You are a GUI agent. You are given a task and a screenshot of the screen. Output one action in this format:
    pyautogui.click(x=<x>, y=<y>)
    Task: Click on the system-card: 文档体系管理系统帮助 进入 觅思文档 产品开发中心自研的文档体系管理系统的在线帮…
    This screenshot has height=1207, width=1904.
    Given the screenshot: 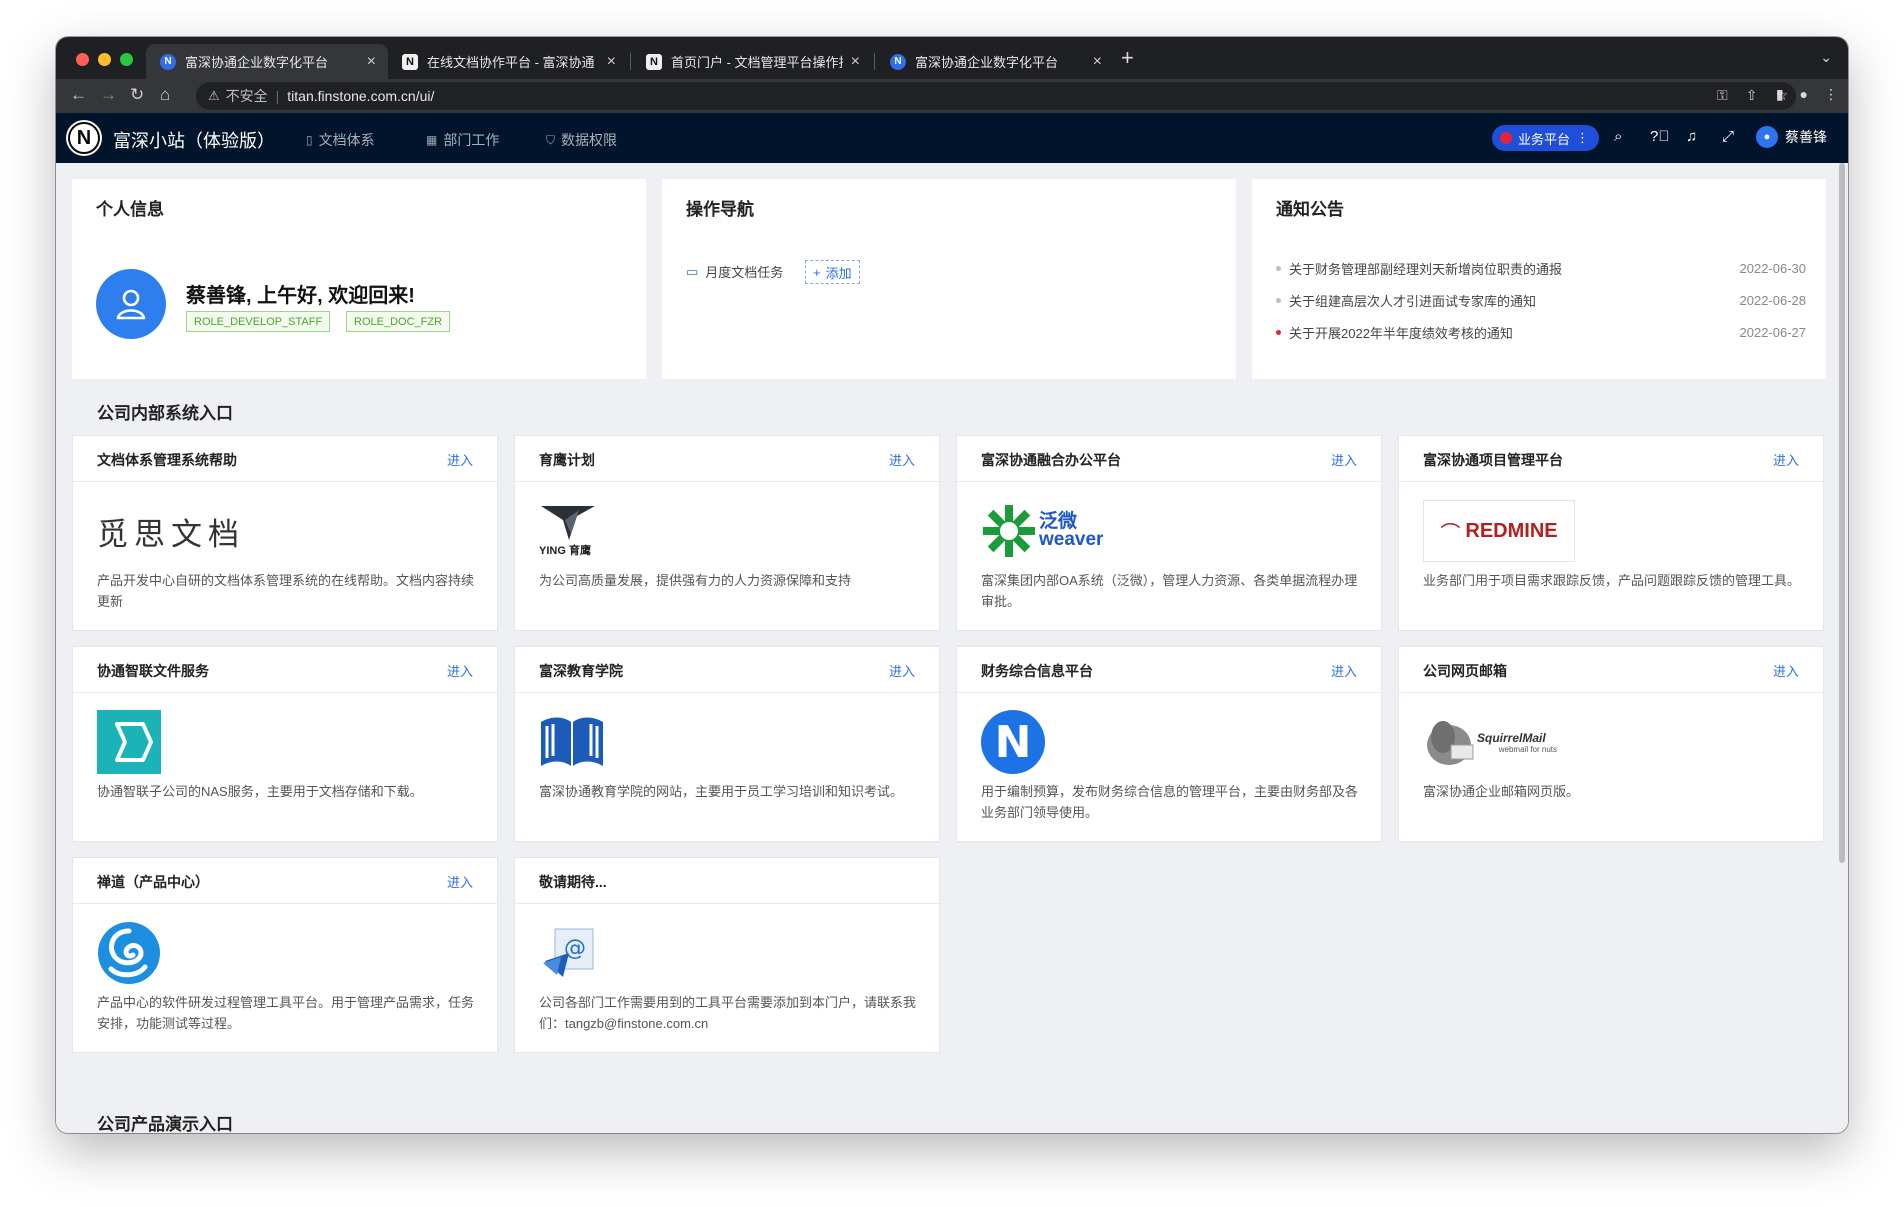 What is the action you would take?
    pyautogui.click(x=285, y=533)
    